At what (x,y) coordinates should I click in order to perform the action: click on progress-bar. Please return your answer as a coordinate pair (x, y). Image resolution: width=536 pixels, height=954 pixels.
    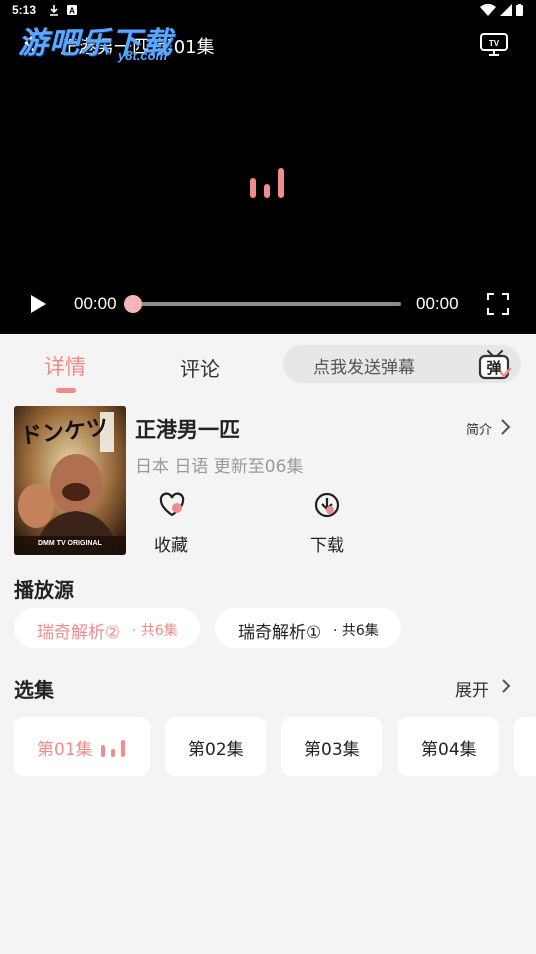
    Looking at the image, I should click on (267, 304).